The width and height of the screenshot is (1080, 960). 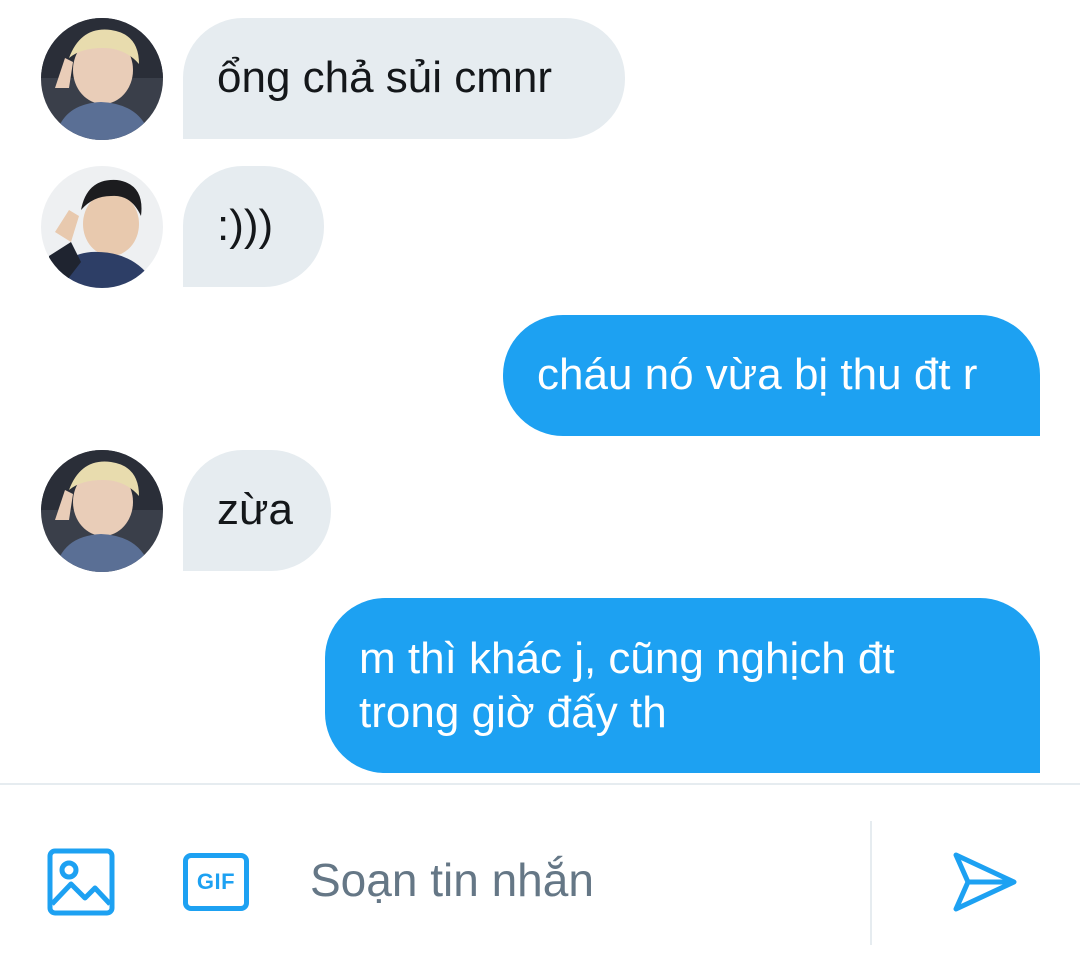 I want to click on add-photo-button, so click(x=81, y=882).